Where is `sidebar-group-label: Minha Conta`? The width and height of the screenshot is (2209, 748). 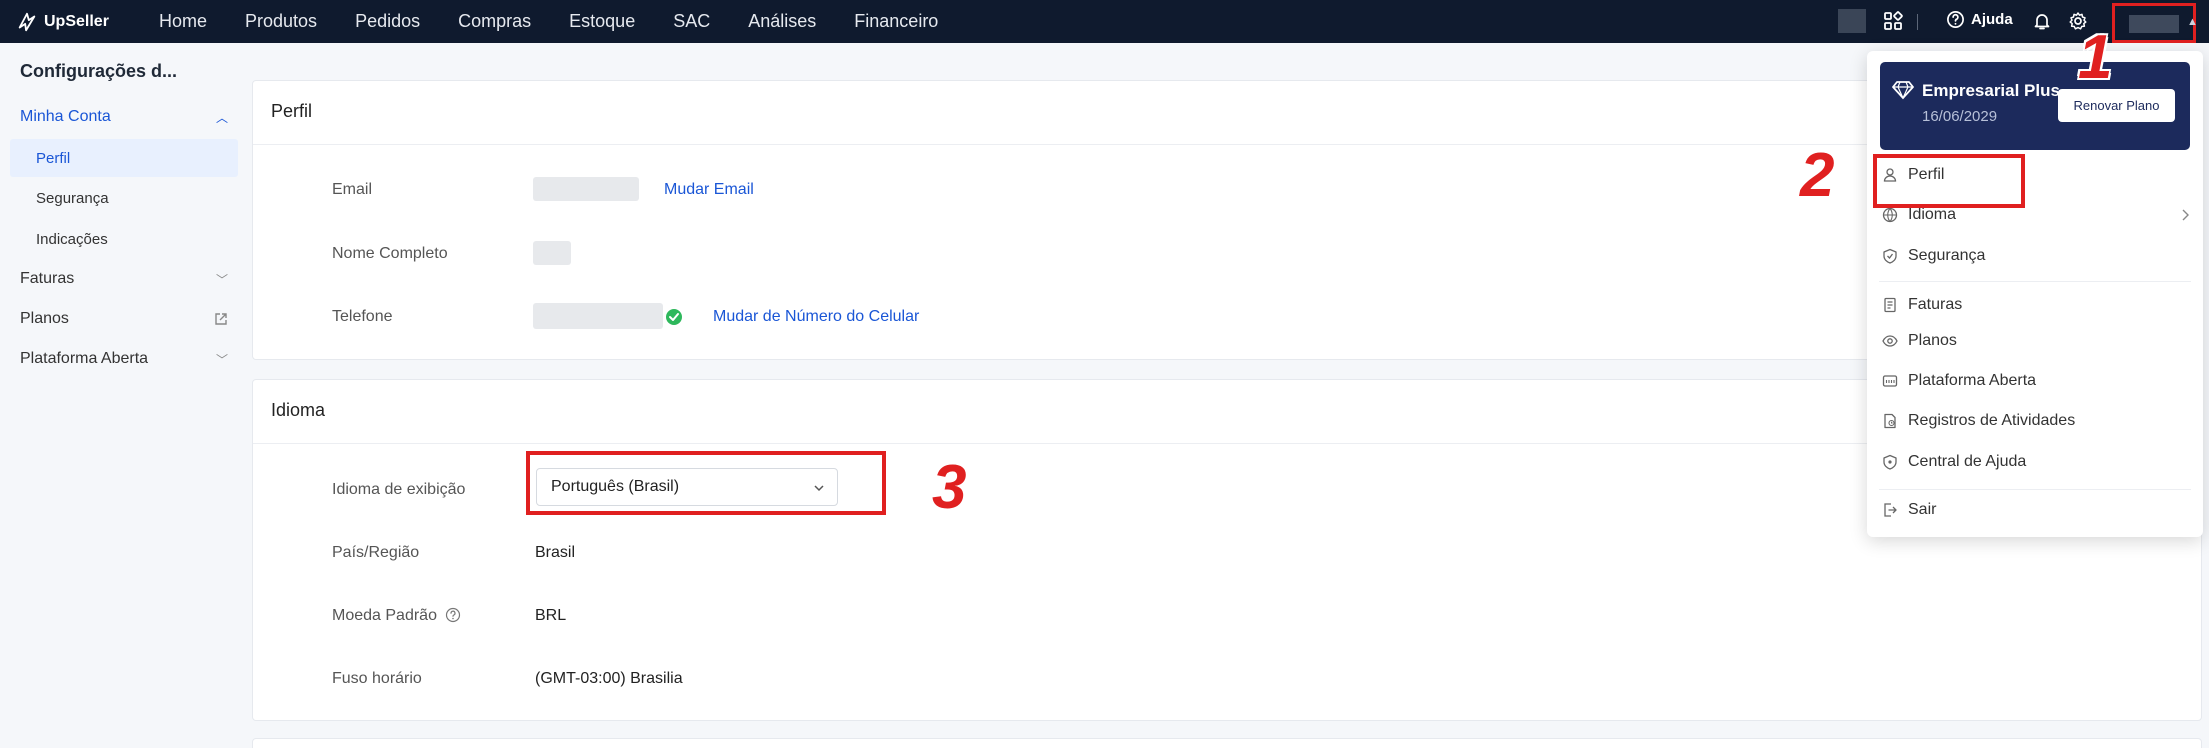 sidebar-group-label: Minha Conta is located at coordinates (65, 116).